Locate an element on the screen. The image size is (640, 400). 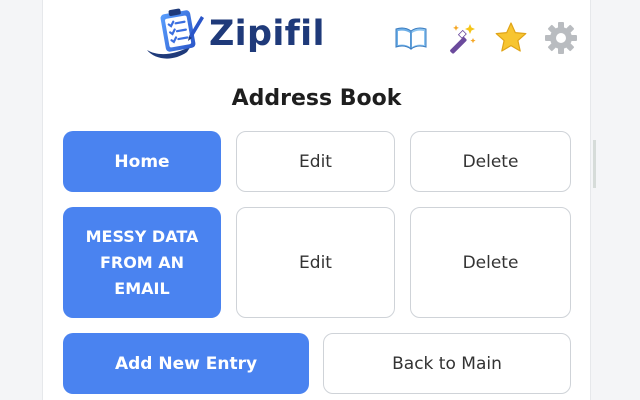
star-icon is located at coordinates (511, 38).